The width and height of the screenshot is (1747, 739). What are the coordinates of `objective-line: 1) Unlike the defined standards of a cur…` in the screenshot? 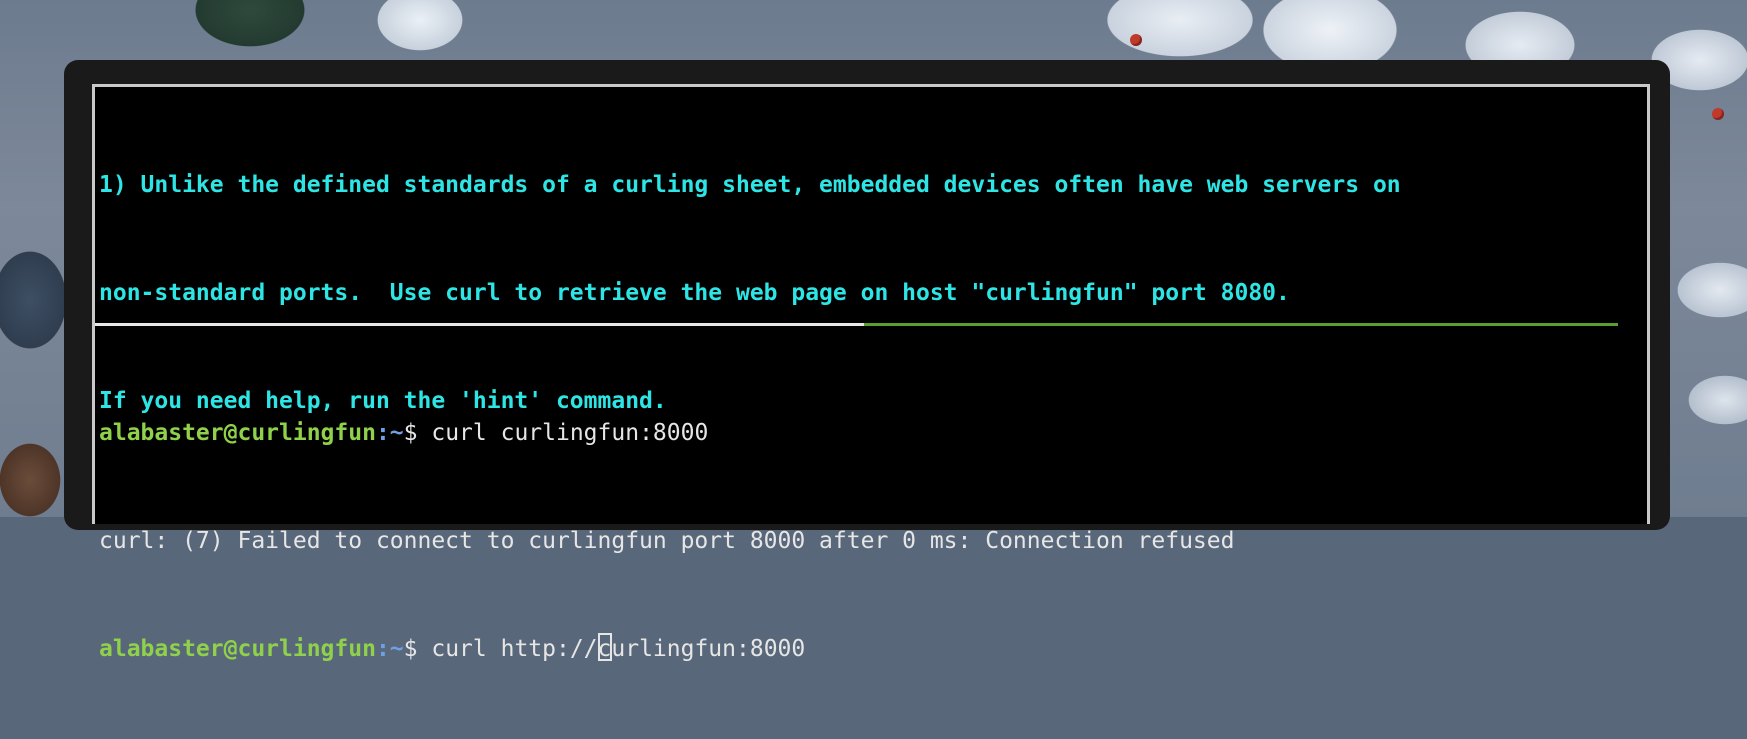 It's located at (750, 185).